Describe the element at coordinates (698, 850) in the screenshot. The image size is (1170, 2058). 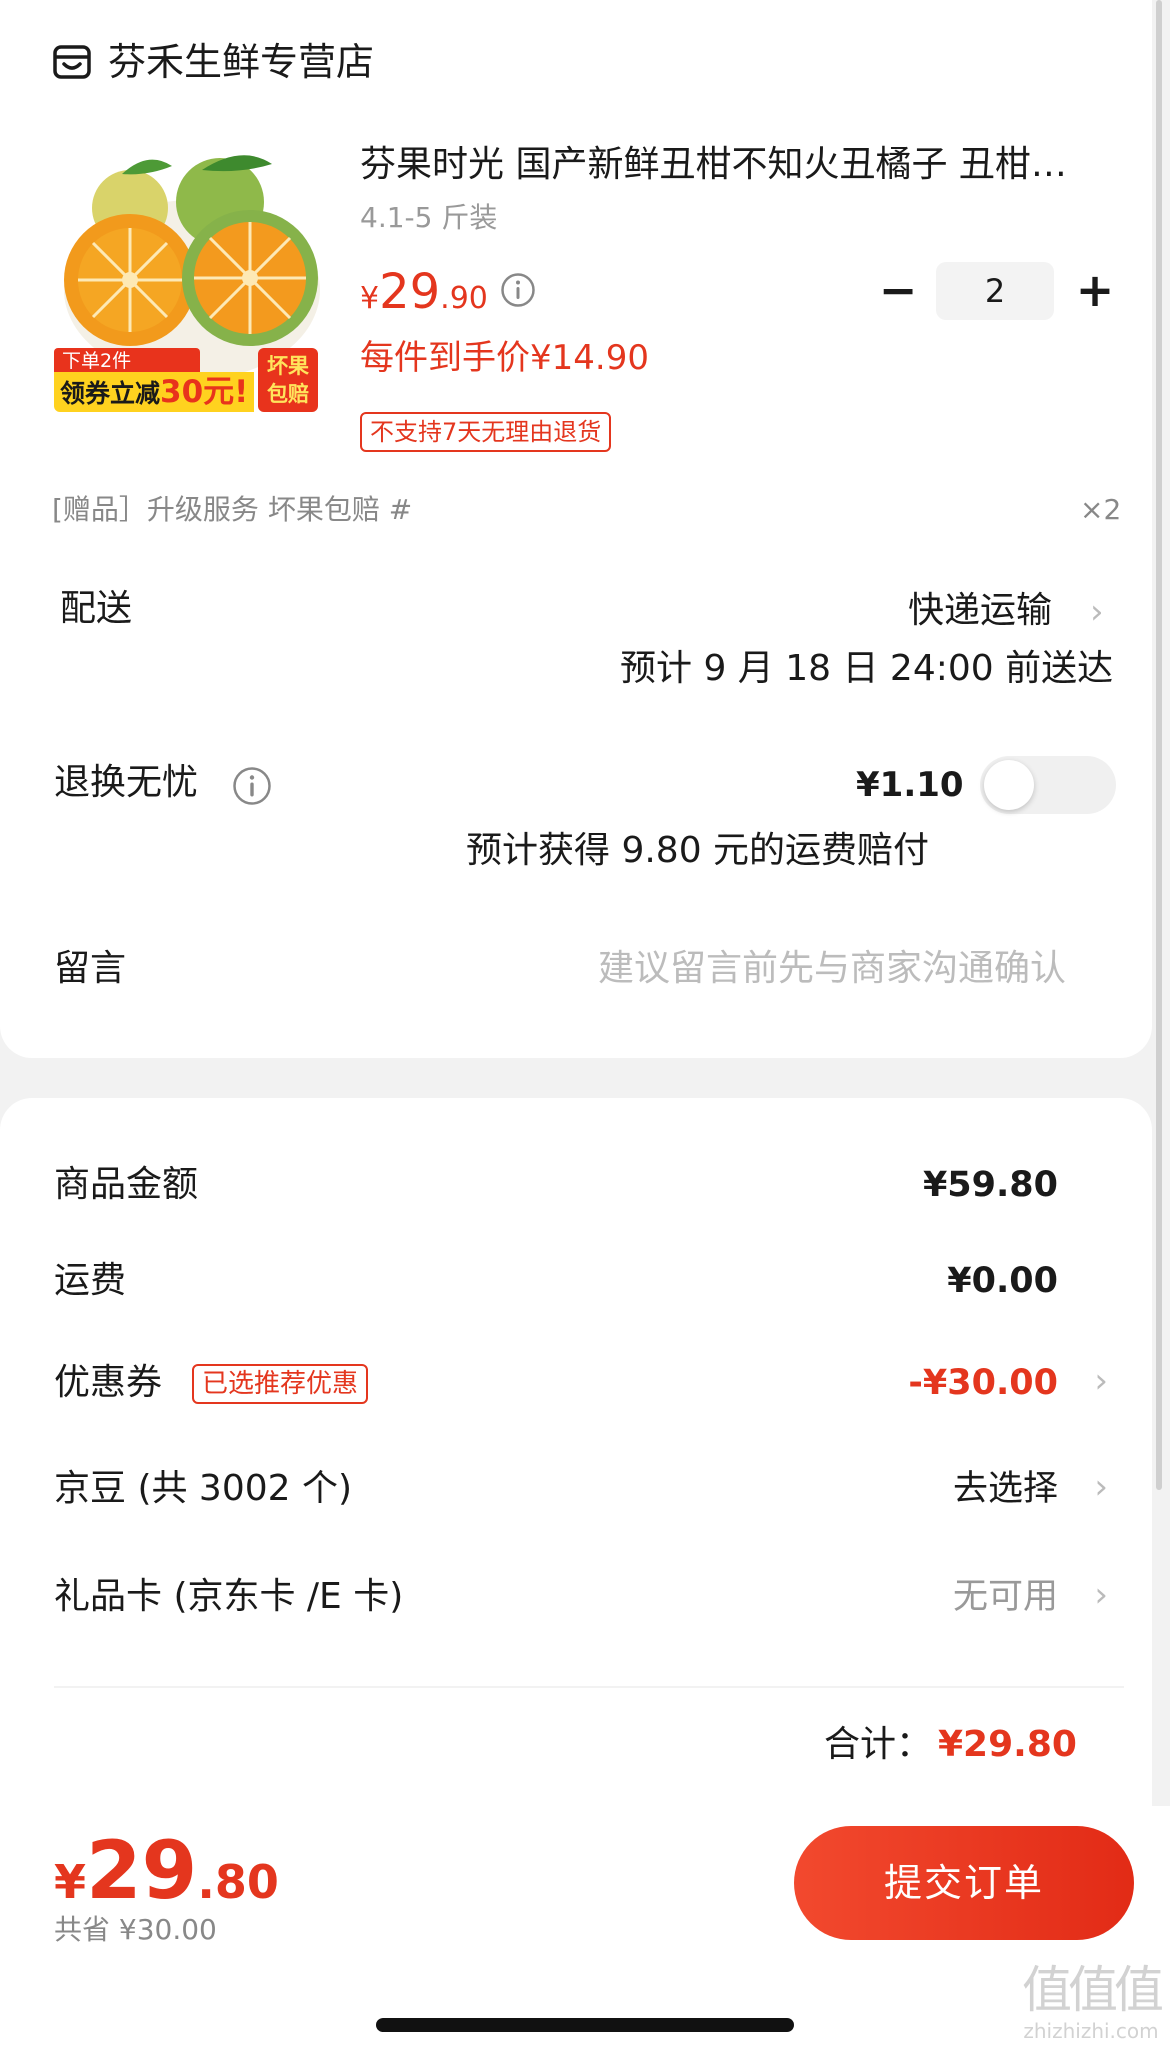
I see `worry-free-note: 预计获得 9.80 元的运费赔付` at that location.